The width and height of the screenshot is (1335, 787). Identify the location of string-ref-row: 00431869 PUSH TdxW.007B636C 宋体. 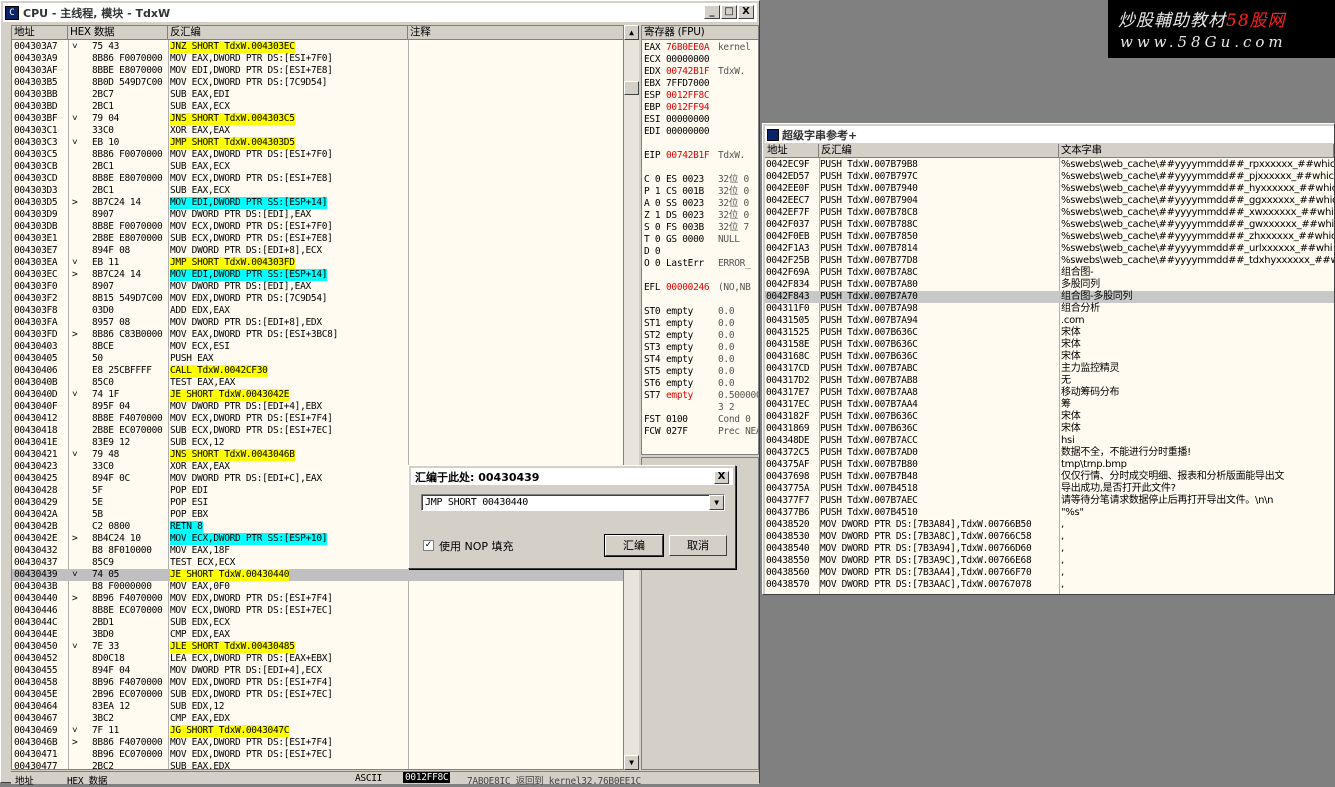
(1049, 429).